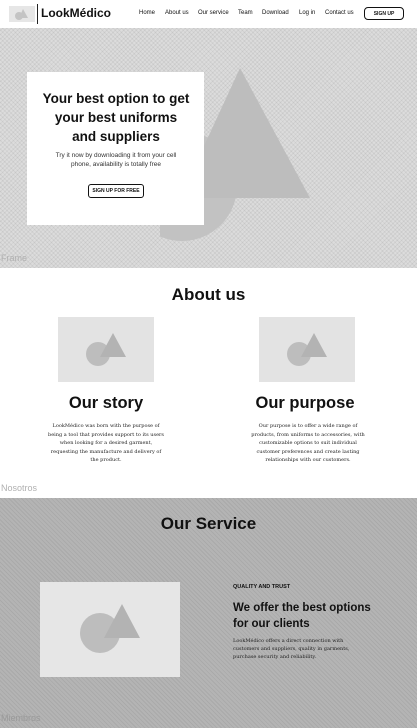  What do you see at coordinates (21, 718) in the screenshot?
I see `miembros-label: Miembros` at bounding box center [21, 718].